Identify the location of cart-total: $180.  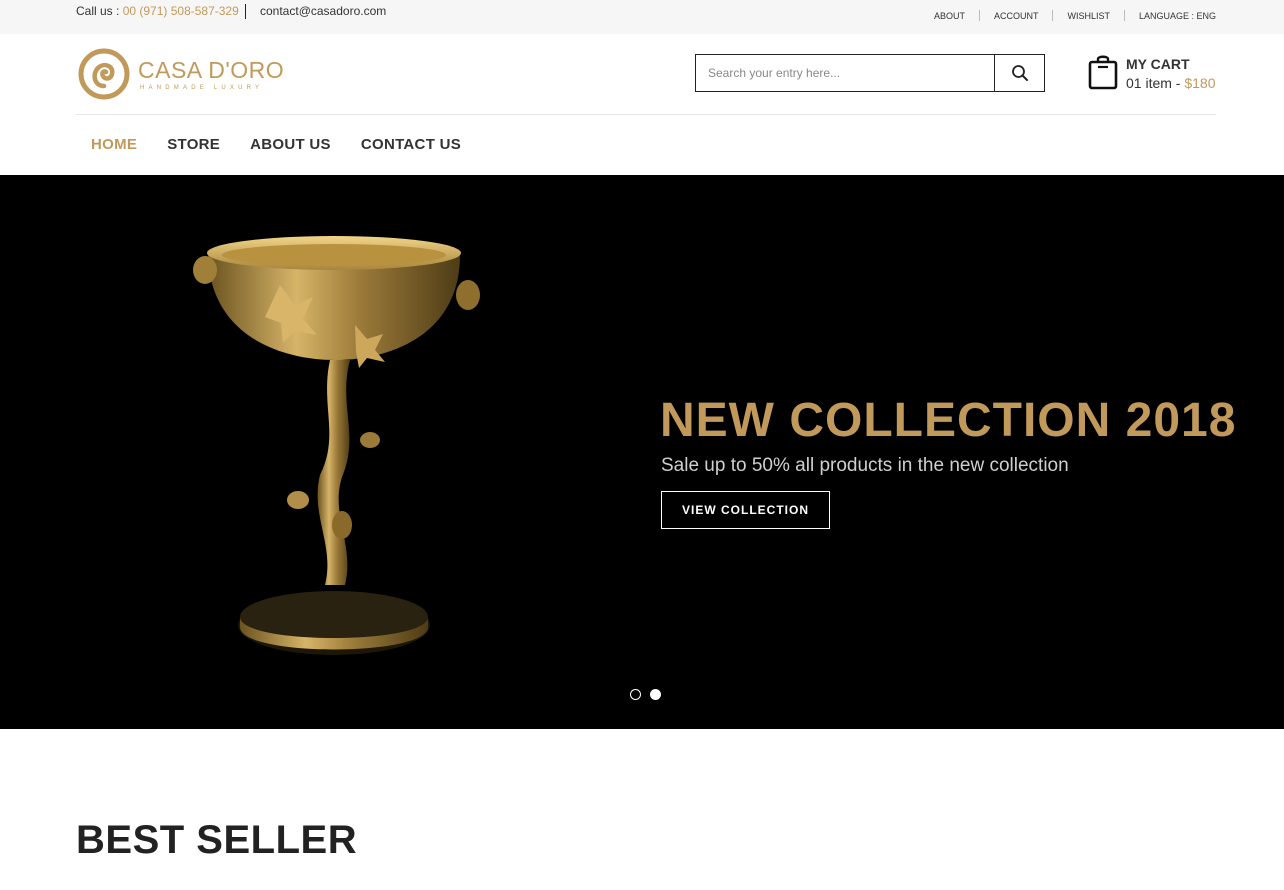
(1200, 83).